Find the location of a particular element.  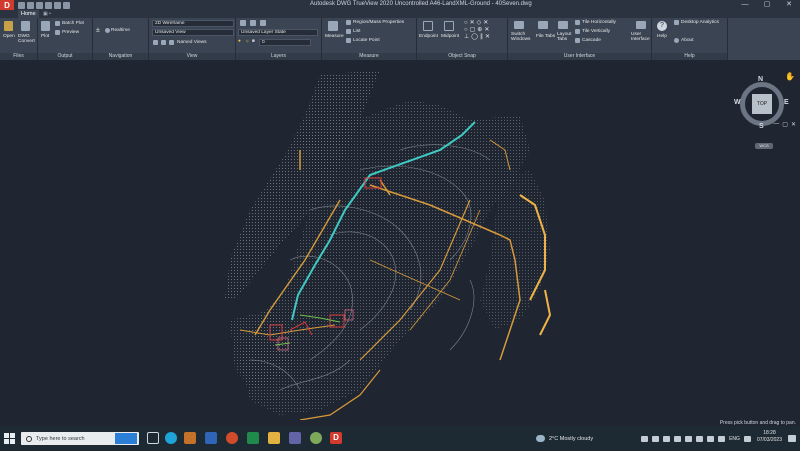

compass-north: N is located at coordinates (760, 79).